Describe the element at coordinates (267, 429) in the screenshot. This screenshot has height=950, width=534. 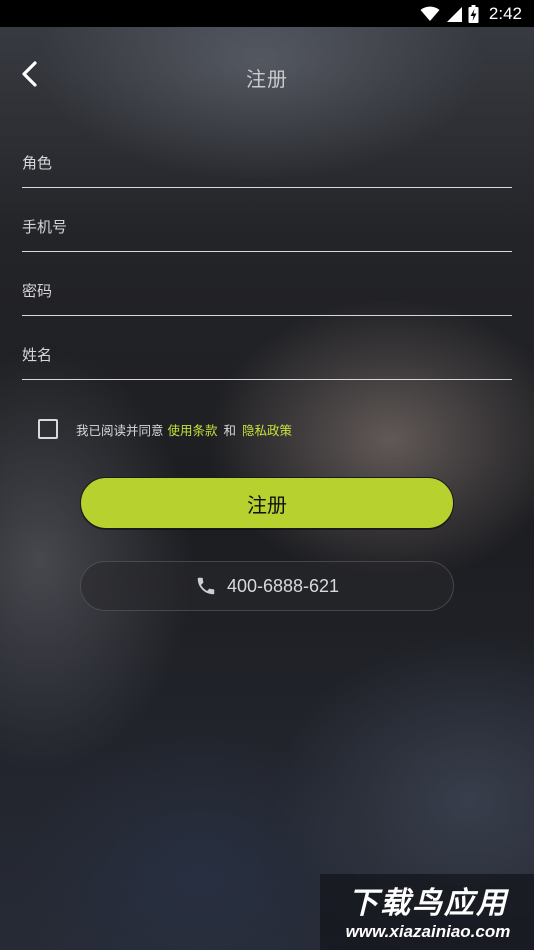
I see `privacy-link: 隐私政策` at that location.